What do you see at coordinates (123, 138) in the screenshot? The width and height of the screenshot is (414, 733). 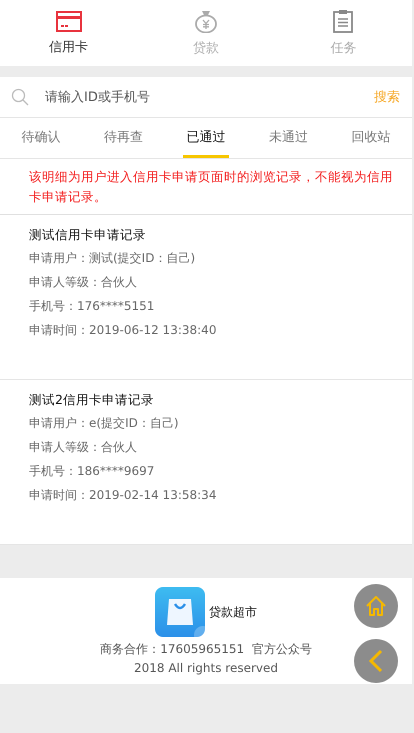 I see `status-tab: 待再查` at bounding box center [123, 138].